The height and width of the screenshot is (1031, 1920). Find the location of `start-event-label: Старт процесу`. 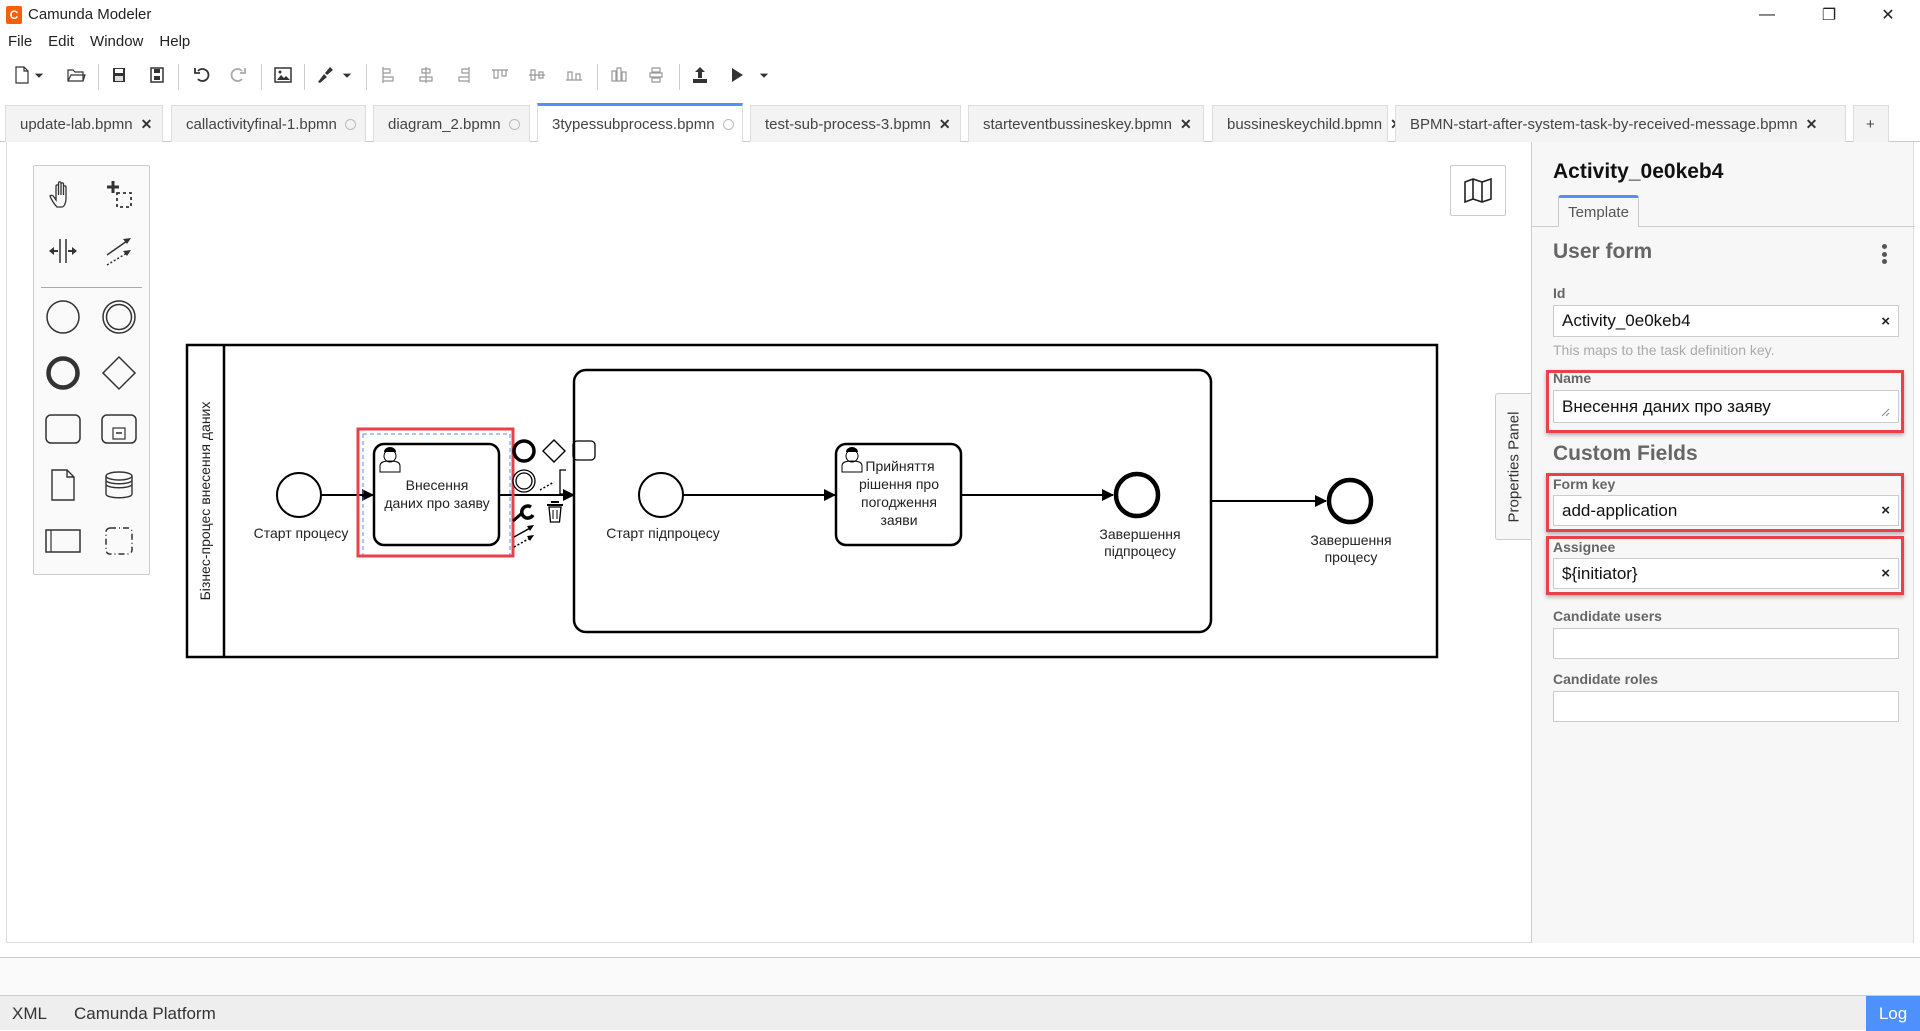

start-event-label: Старт процесу is located at coordinates (301, 533).